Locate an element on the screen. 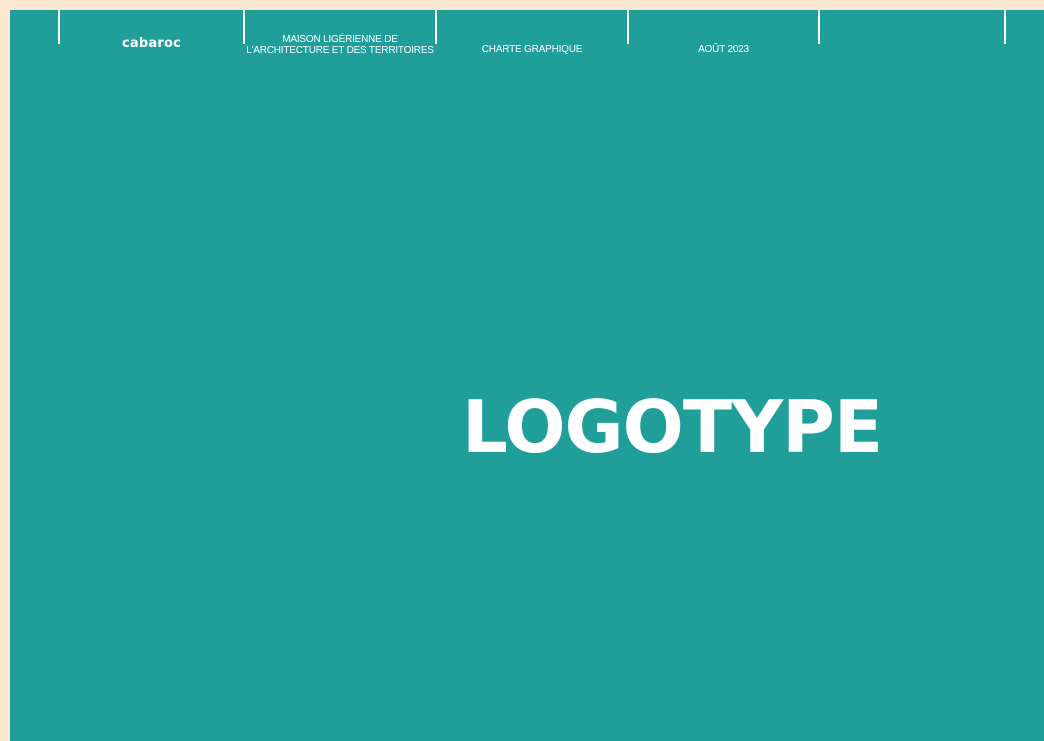 This screenshot has height=741, width=1044. document-type-label: CHARTE GRAPHIQUE is located at coordinates (532, 49).